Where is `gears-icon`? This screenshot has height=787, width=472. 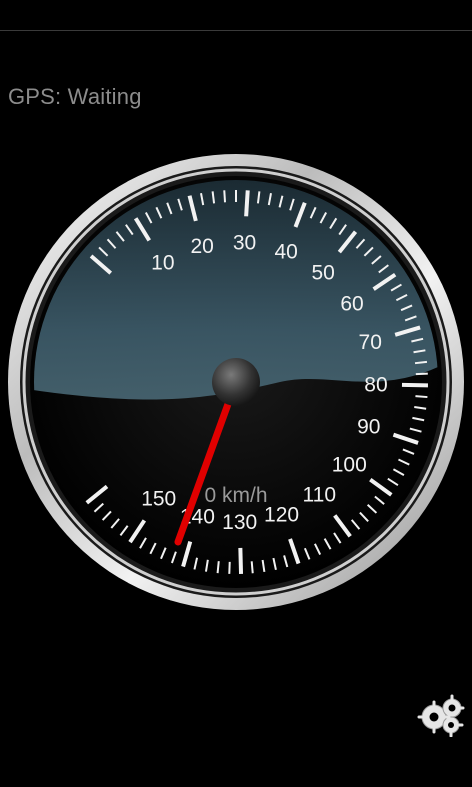 gears-icon is located at coordinates (441, 716).